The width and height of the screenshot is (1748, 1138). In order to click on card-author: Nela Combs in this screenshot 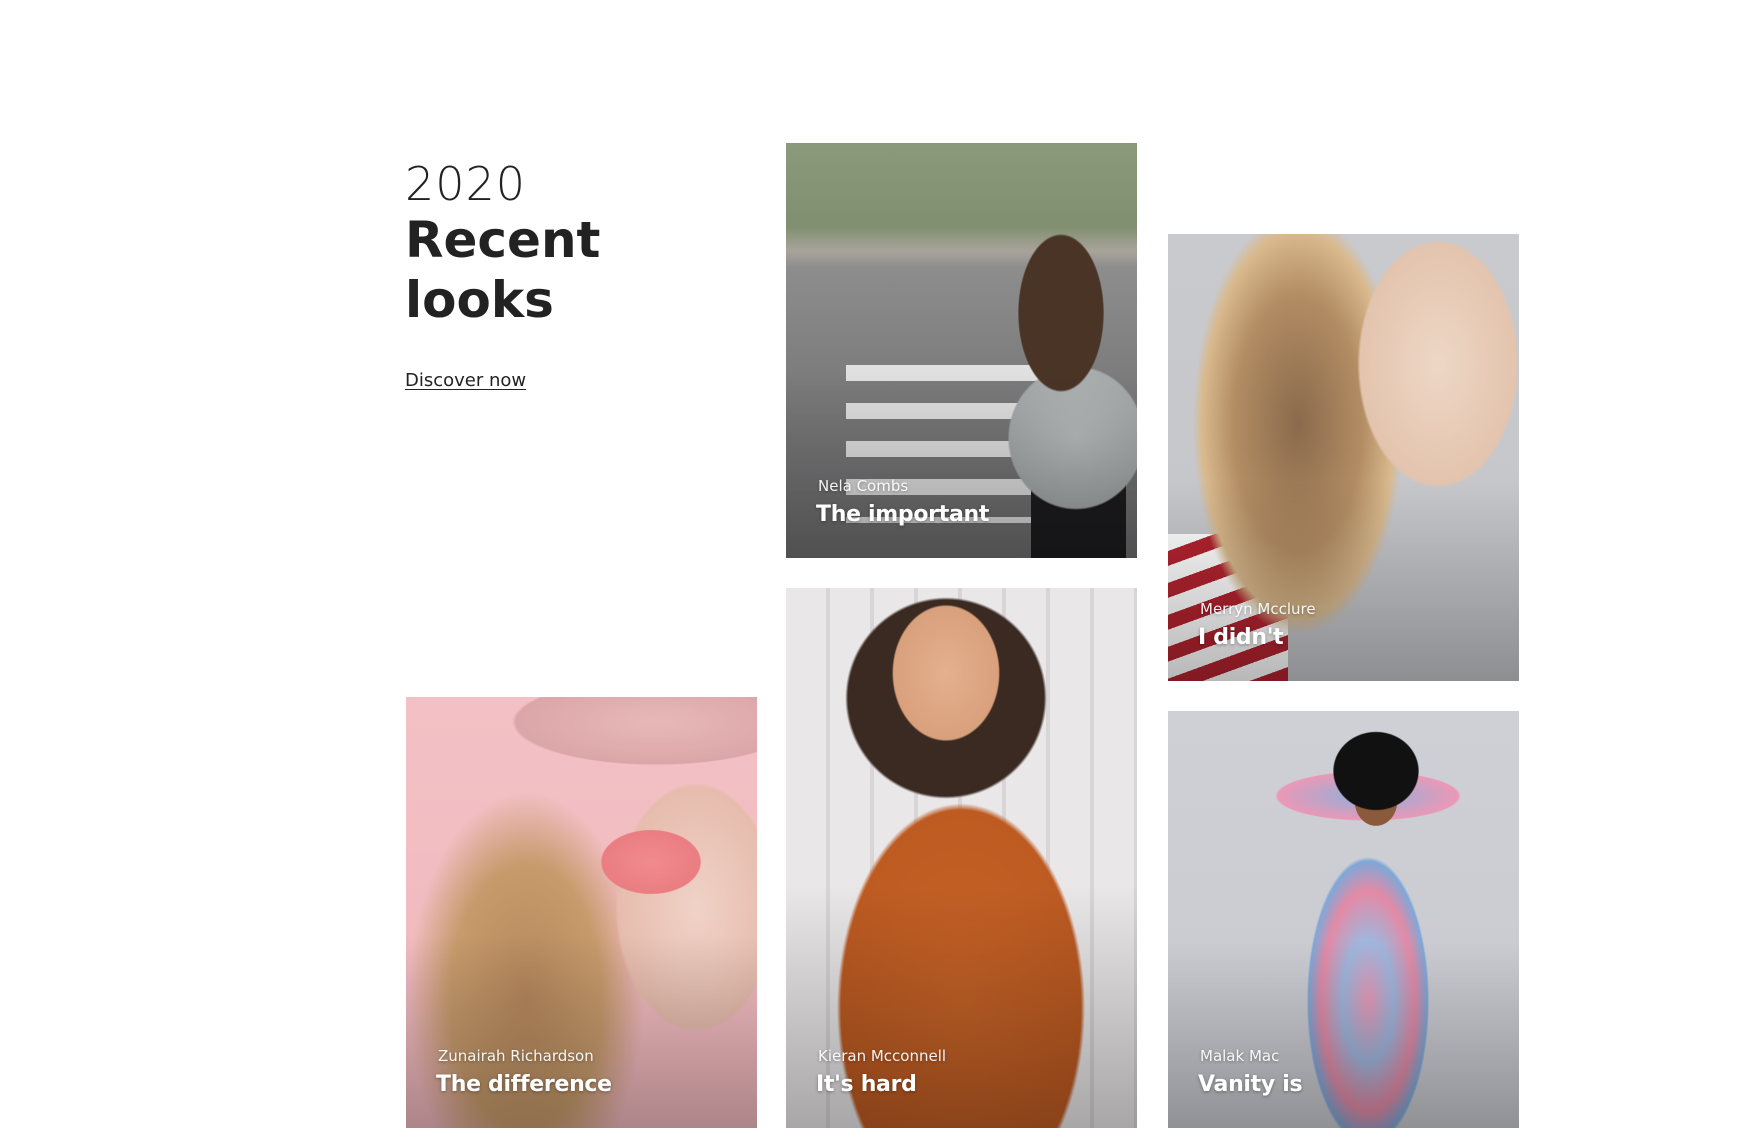, I will do `click(863, 486)`.